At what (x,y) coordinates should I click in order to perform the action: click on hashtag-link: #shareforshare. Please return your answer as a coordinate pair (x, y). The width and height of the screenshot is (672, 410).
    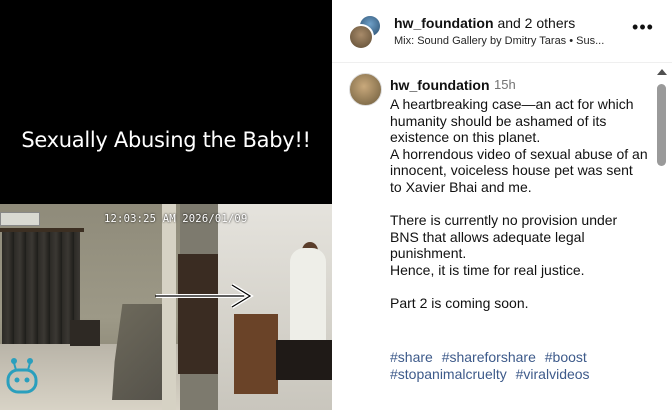
    Looking at the image, I should click on (489, 357).